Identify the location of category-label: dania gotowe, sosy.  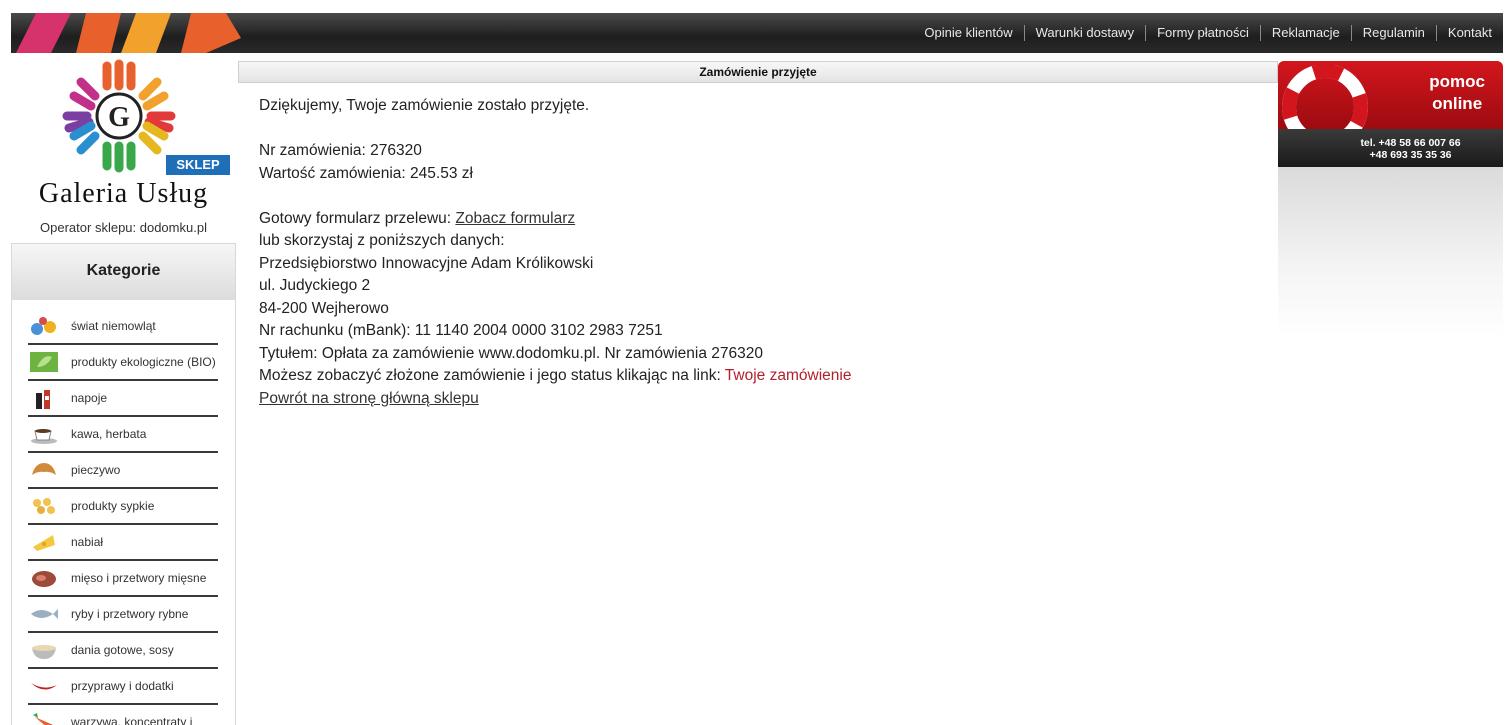
(122, 650).